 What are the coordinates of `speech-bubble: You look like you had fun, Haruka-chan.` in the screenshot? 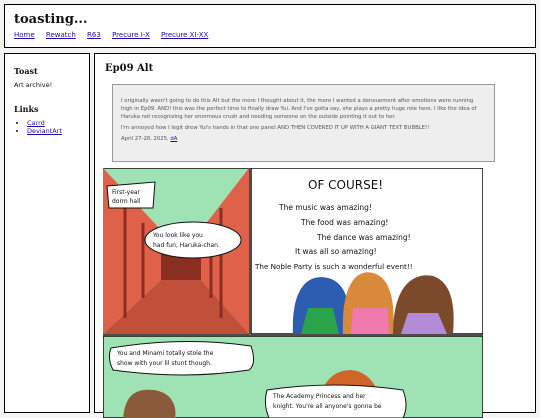 It's located at (193, 240).